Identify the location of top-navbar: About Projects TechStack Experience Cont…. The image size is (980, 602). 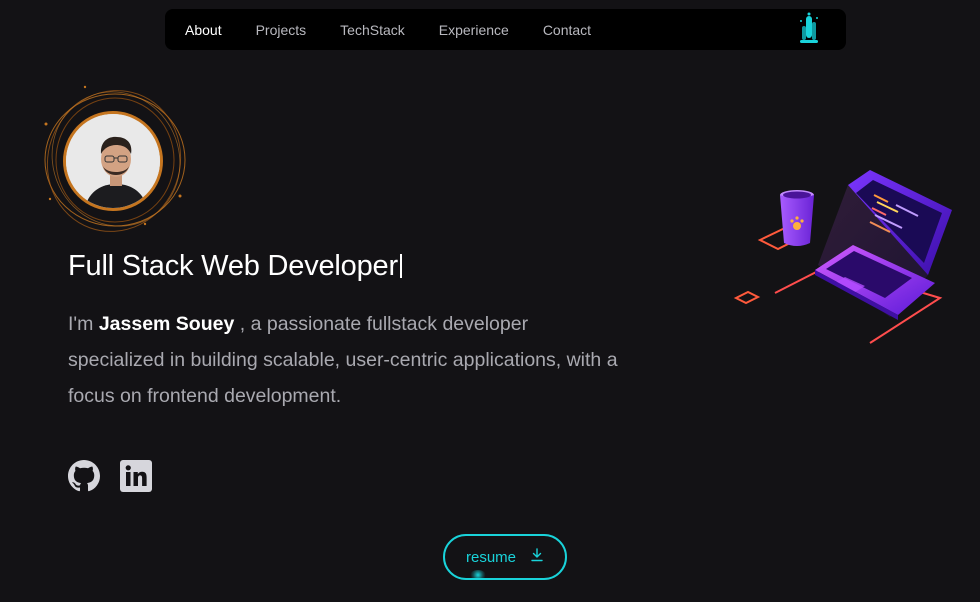
(505, 29).